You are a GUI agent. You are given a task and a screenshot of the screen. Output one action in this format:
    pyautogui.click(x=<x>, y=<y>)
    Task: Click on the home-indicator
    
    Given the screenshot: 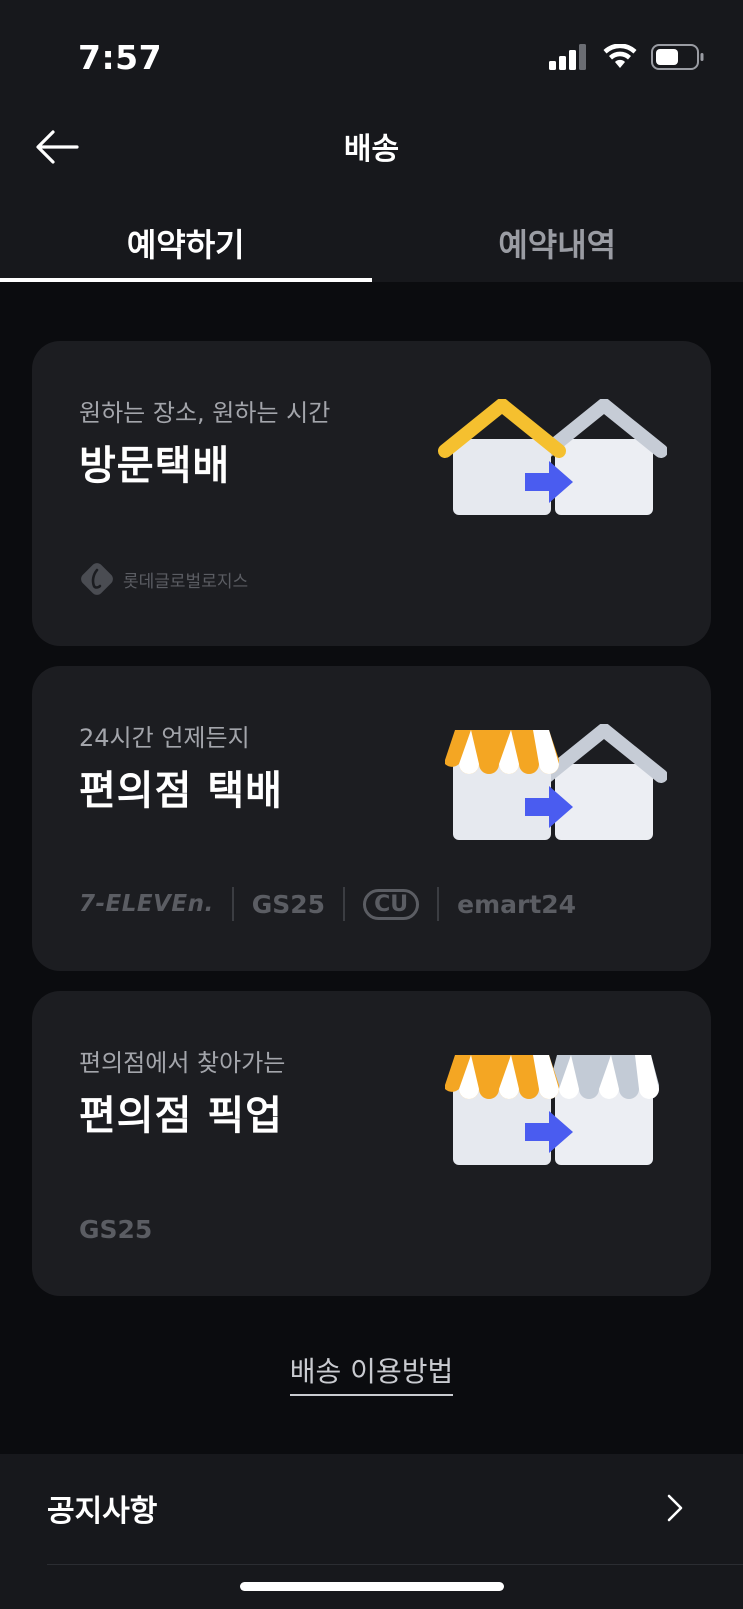 What is the action you would take?
    pyautogui.click(x=372, y=1586)
    